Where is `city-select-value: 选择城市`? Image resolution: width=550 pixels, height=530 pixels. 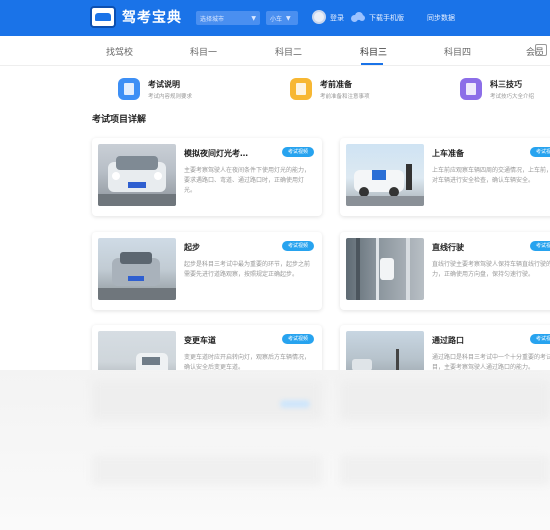 city-select-value: 选择城市 is located at coordinates (212, 19).